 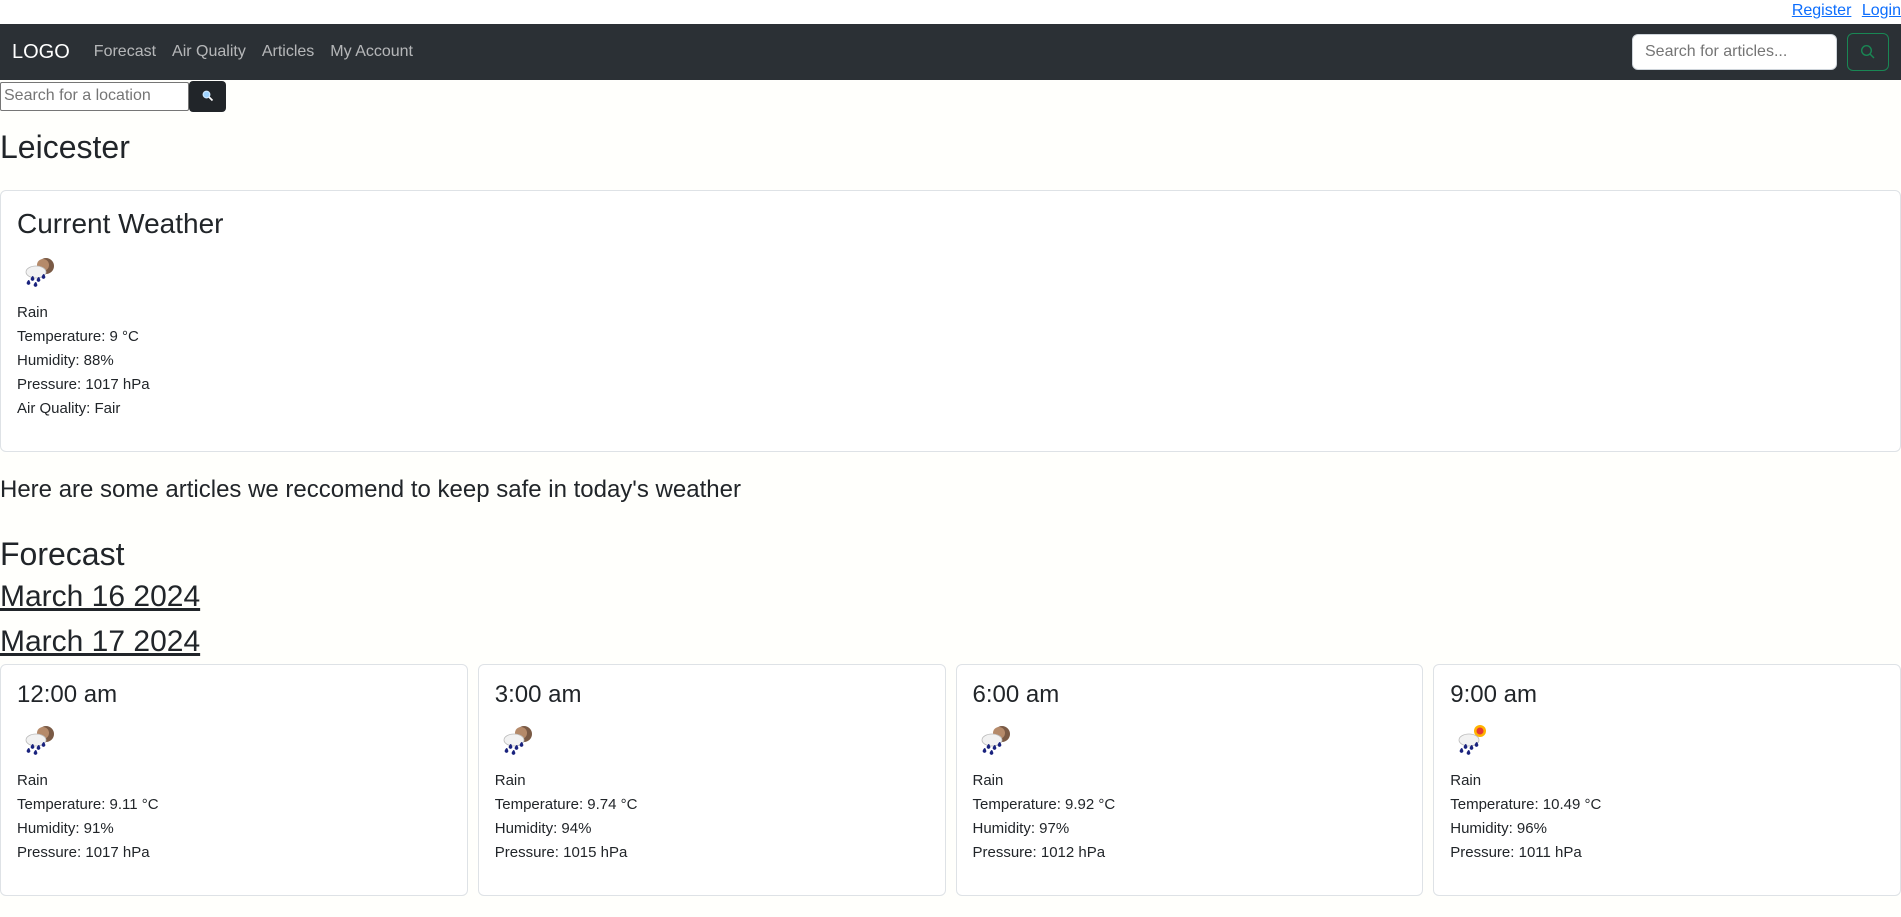 I want to click on register-link: Register, so click(x=1822, y=10).